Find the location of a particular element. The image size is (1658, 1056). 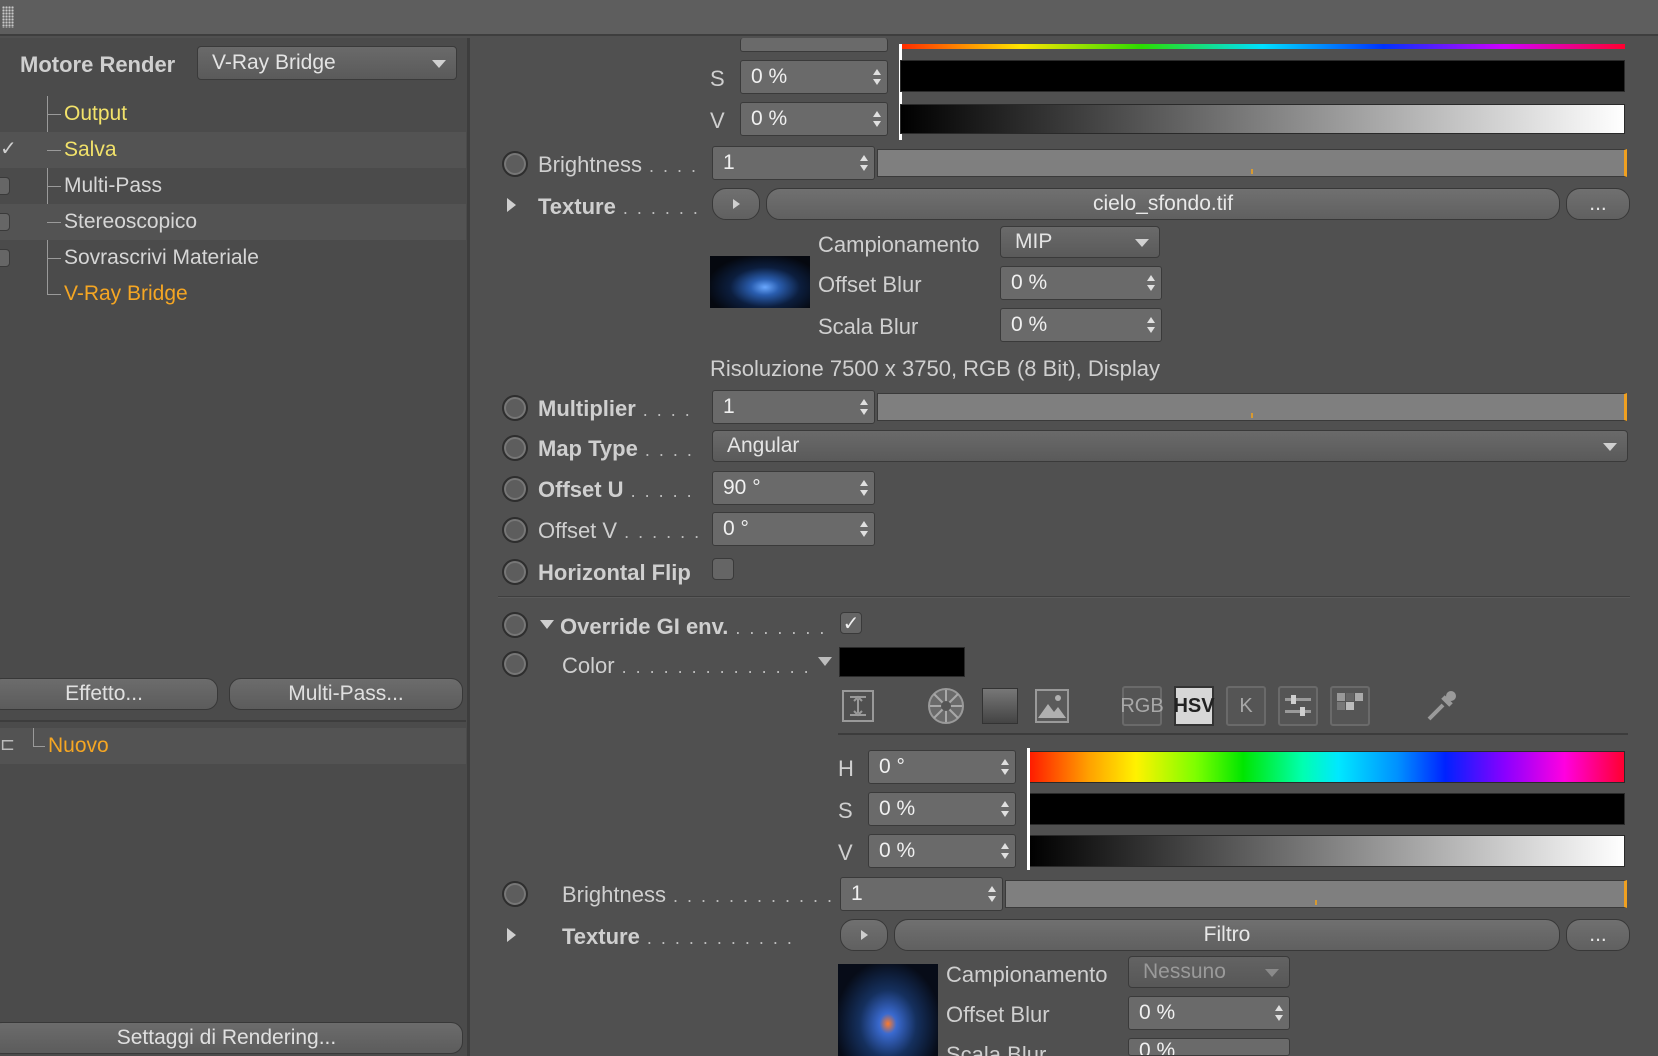

texture-file-button: cielo_sfondo.tif is located at coordinates (1163, 204).